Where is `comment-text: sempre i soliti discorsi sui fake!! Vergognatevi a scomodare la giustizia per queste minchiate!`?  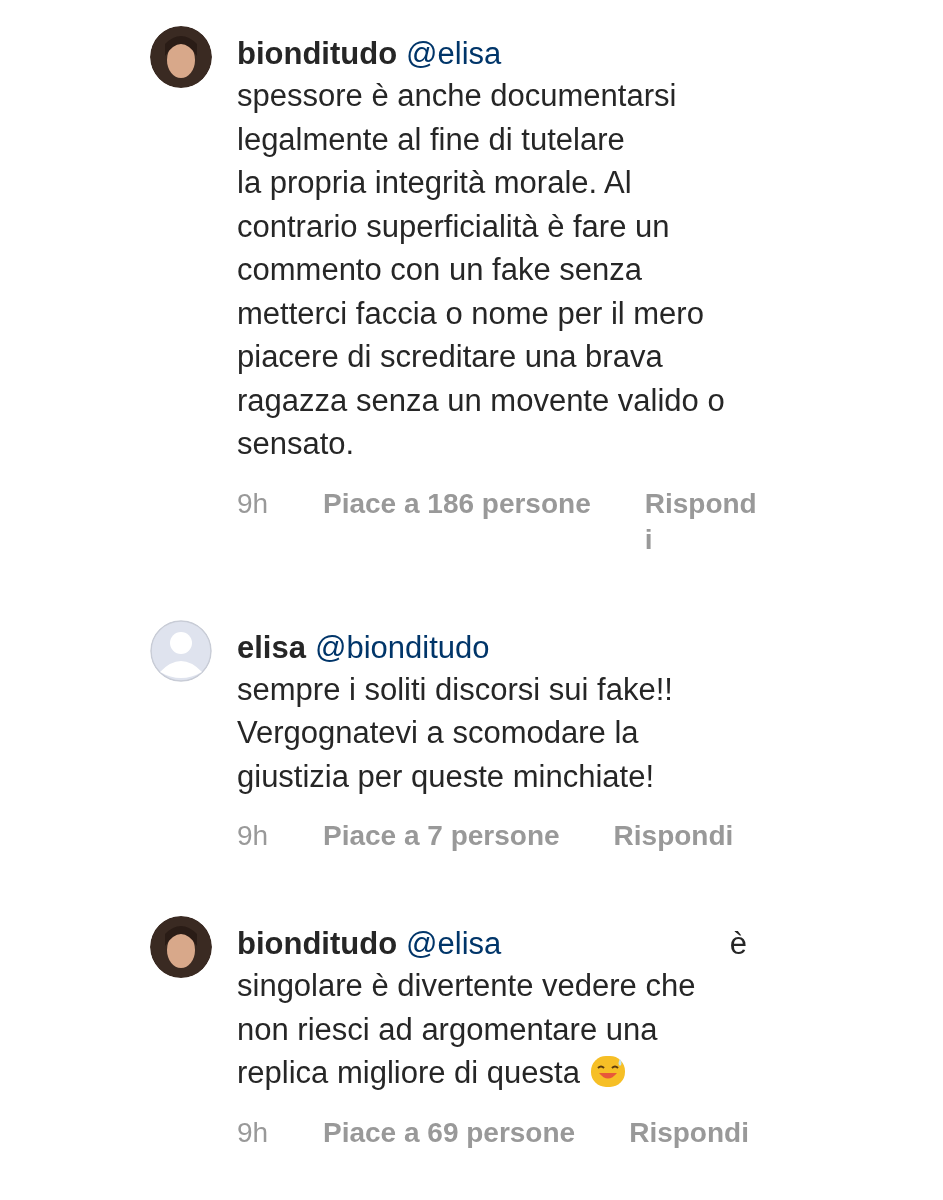
comment-text: sempre i soliti discorsi sui fake!! Vergognatevi a scomodare la giustizia per queste minchiate! is located at coordinates (455, 733).